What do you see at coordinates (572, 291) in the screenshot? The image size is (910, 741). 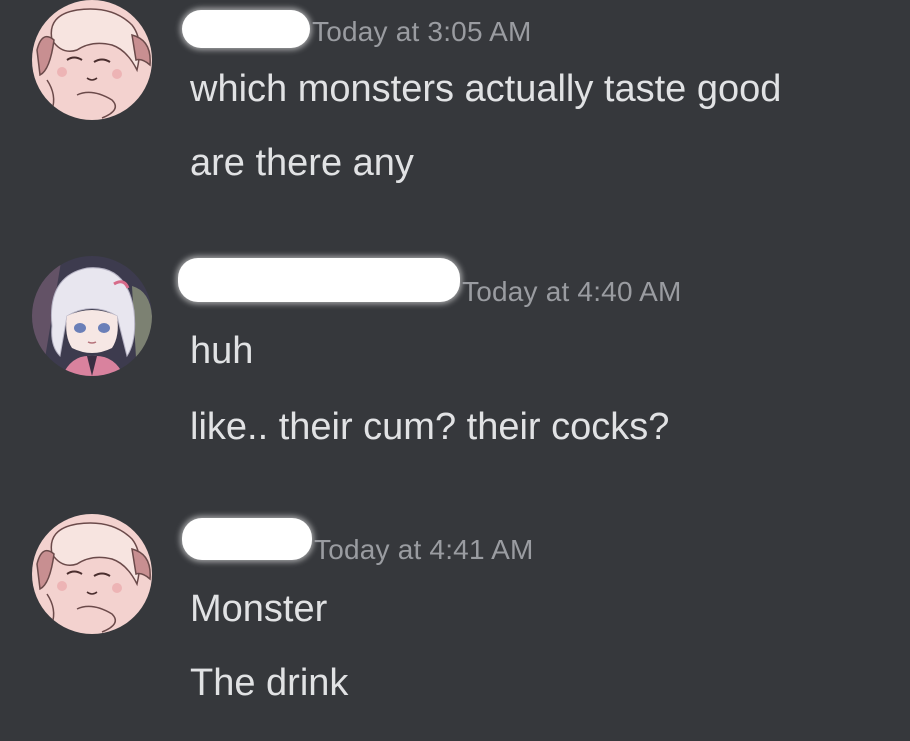 I see `message-timestamp: Today at 4:40 AM` at bounding box center [572, 291].